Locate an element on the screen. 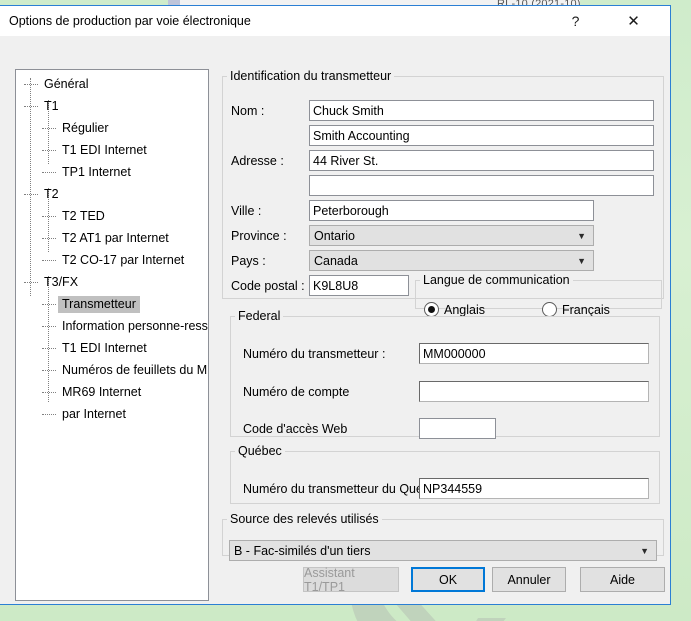  tree-item-t1: T1 is located at coordinates (112, 106).